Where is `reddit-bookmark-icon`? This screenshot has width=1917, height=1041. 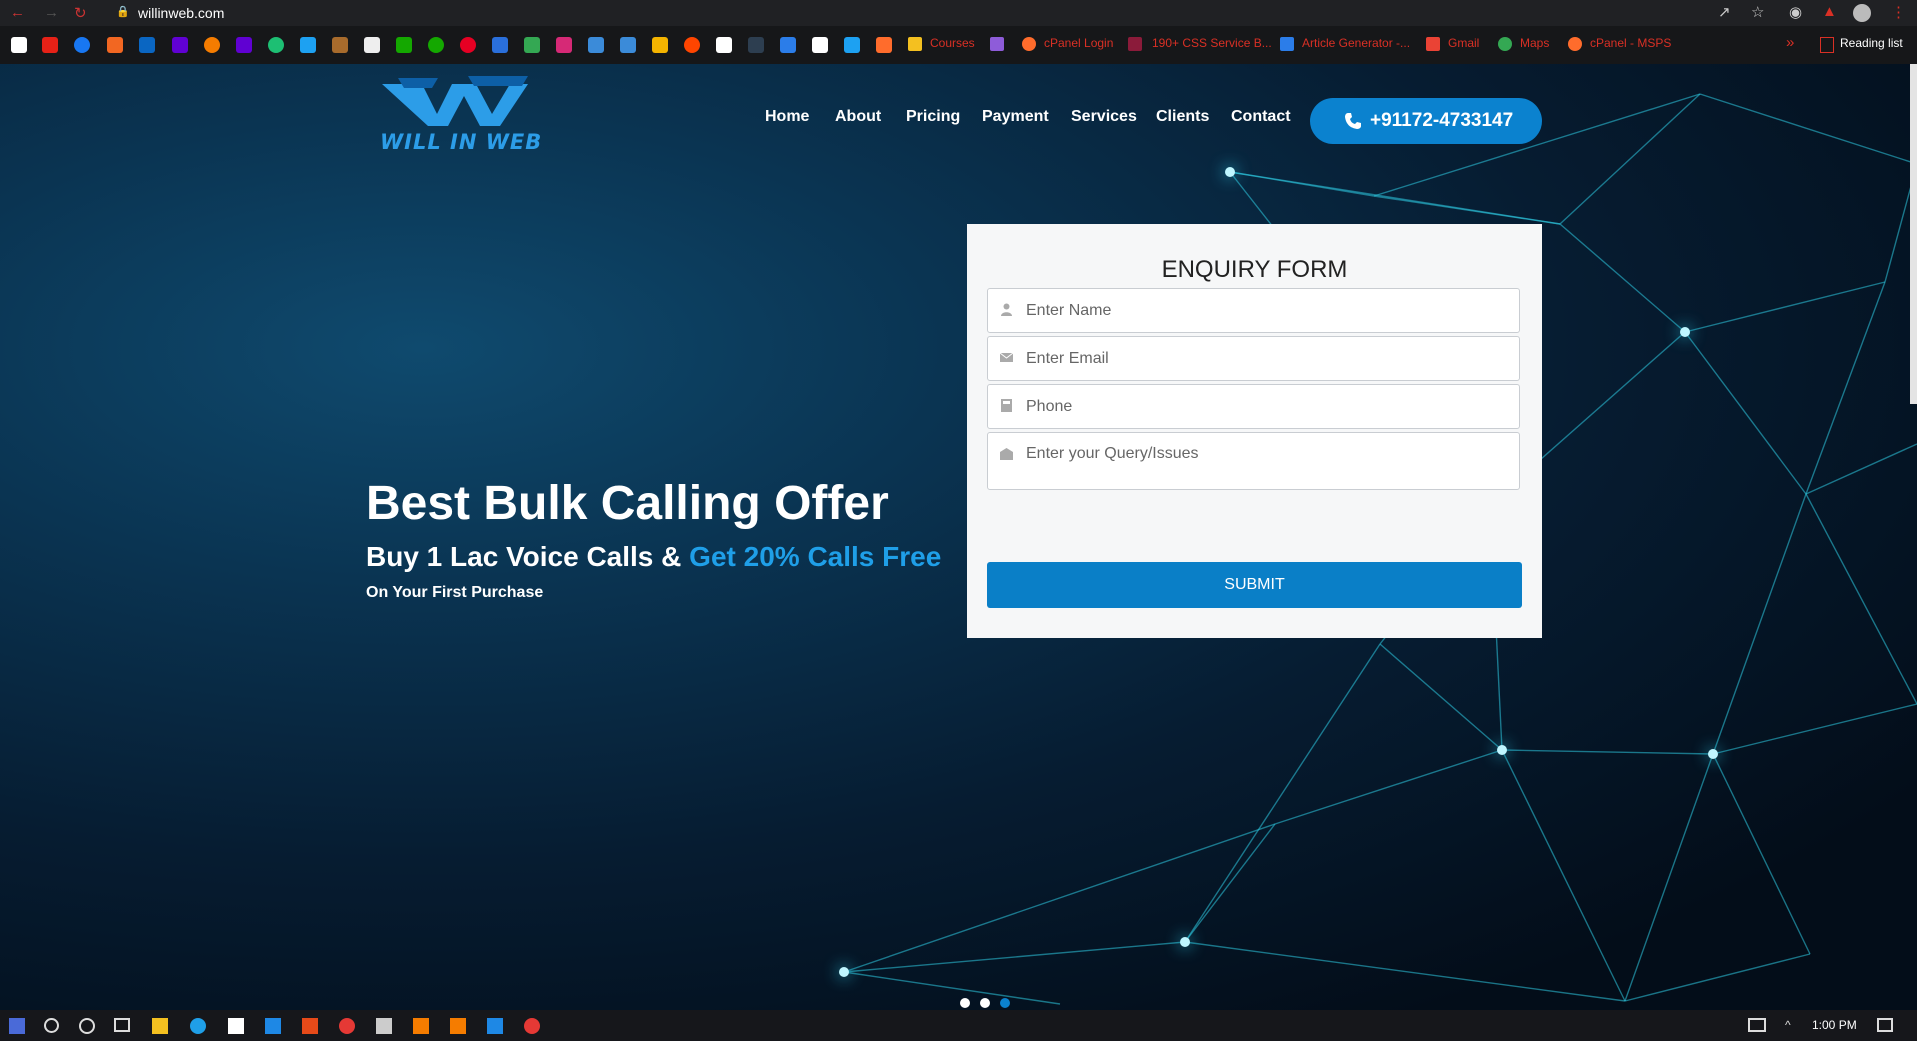 reddit-bookmark-icon is located at coordinates (692, 45).